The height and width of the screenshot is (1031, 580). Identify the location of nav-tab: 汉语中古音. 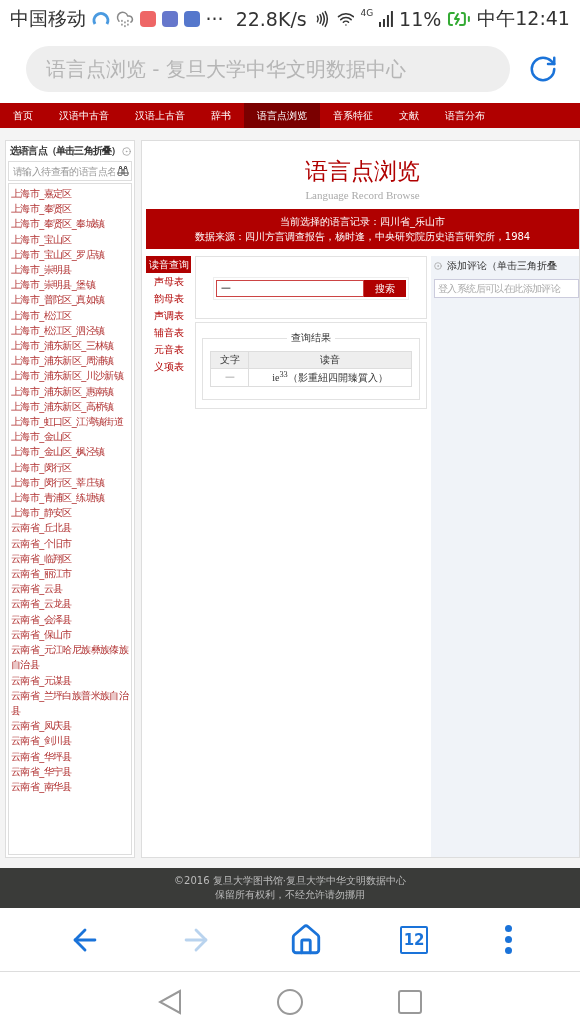
(84, 115).